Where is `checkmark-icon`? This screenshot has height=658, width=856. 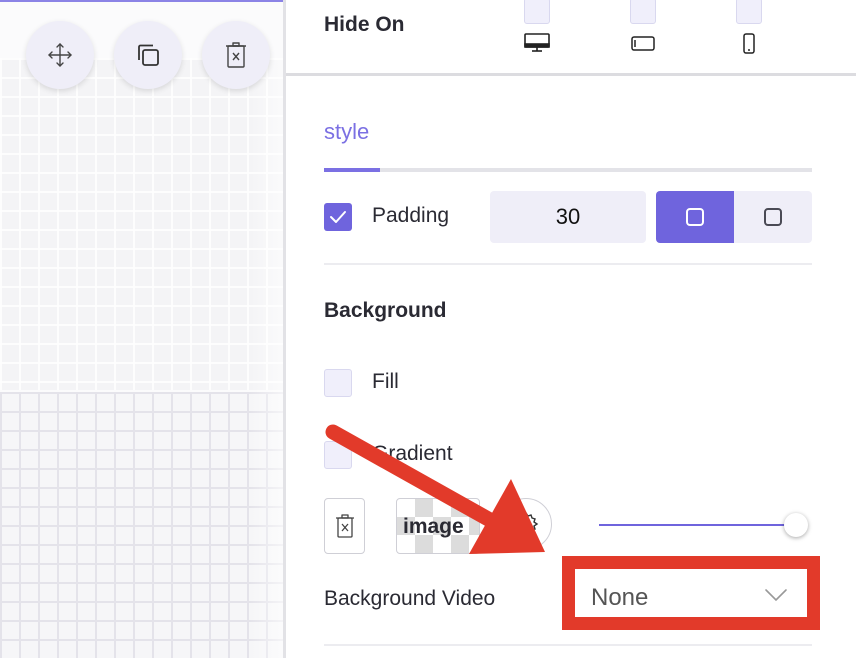 checkmark-icon is located at coordinates (338, 217).